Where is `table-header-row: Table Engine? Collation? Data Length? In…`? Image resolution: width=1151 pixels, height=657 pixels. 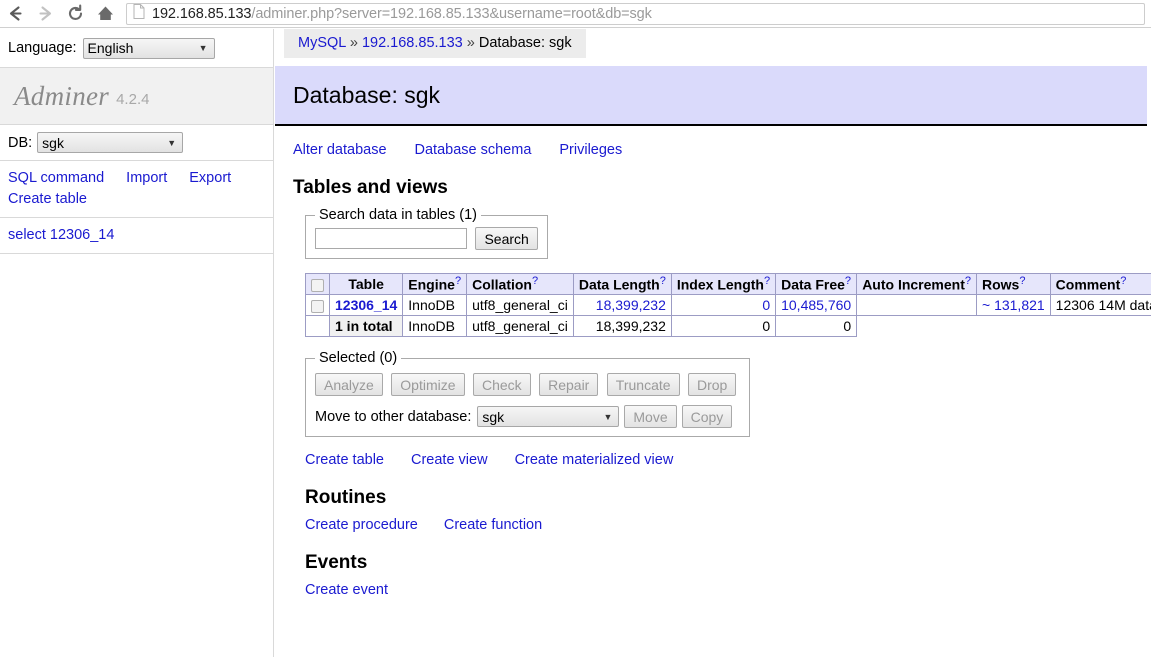 table-header-row: Table Engine? Collation? Data Length? In… is located at coordinates (728, 284).